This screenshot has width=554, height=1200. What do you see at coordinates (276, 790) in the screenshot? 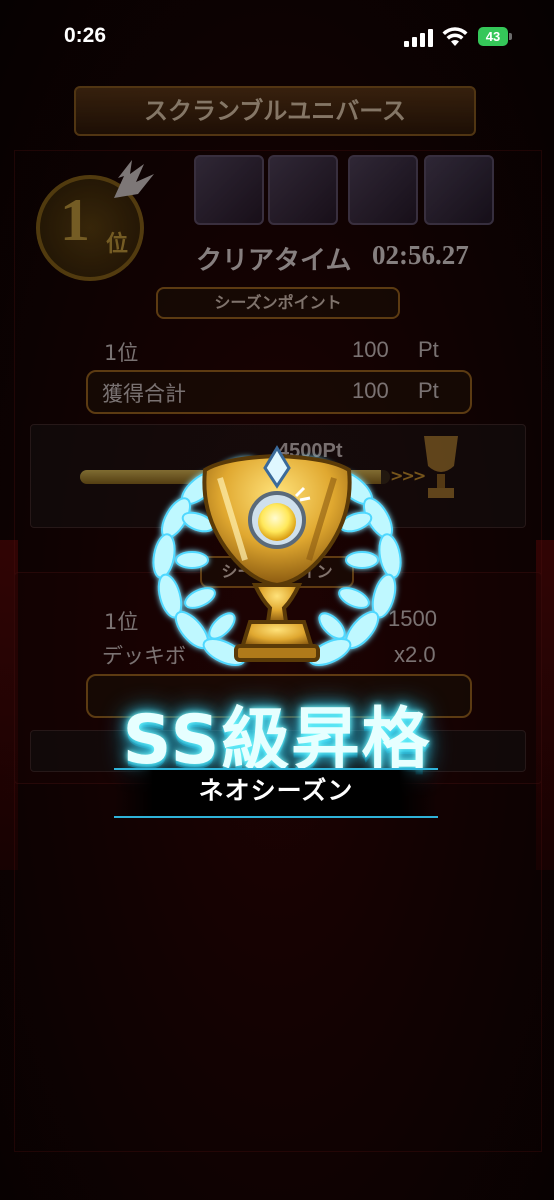
I see `season-name: ネオシーズン` at bounding box center [276, 790].